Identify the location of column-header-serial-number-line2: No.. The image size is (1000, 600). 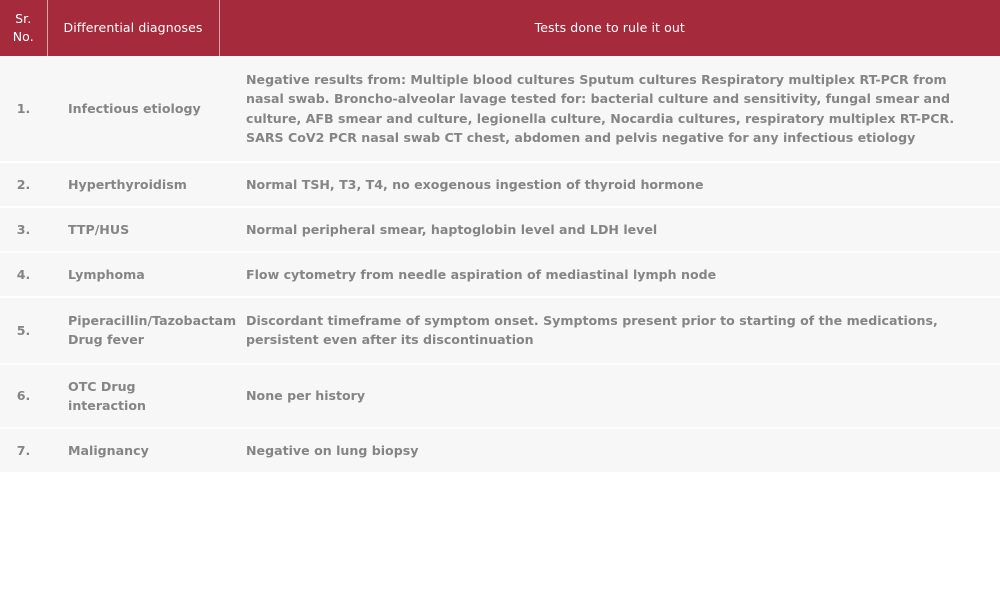
(23, 37).